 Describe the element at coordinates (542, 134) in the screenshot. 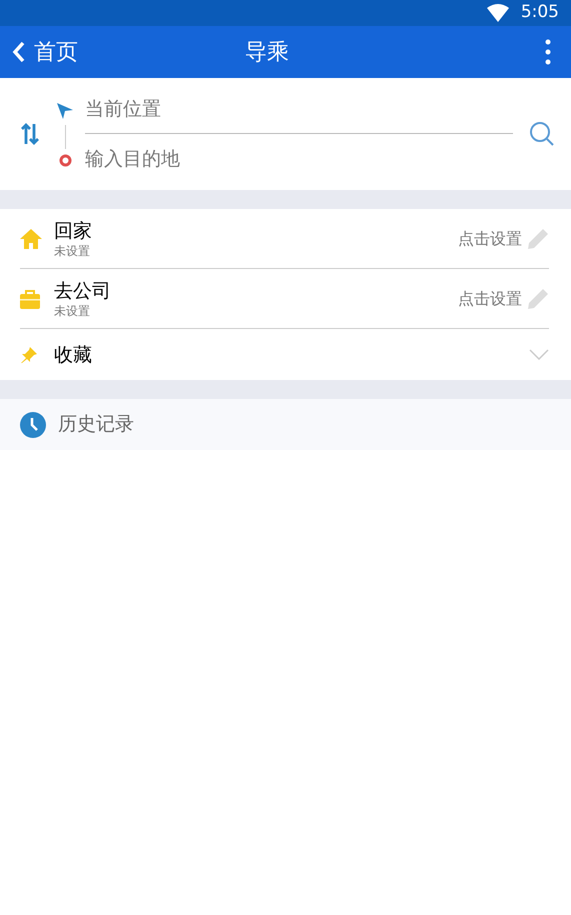

I see `search-icon` at that location.